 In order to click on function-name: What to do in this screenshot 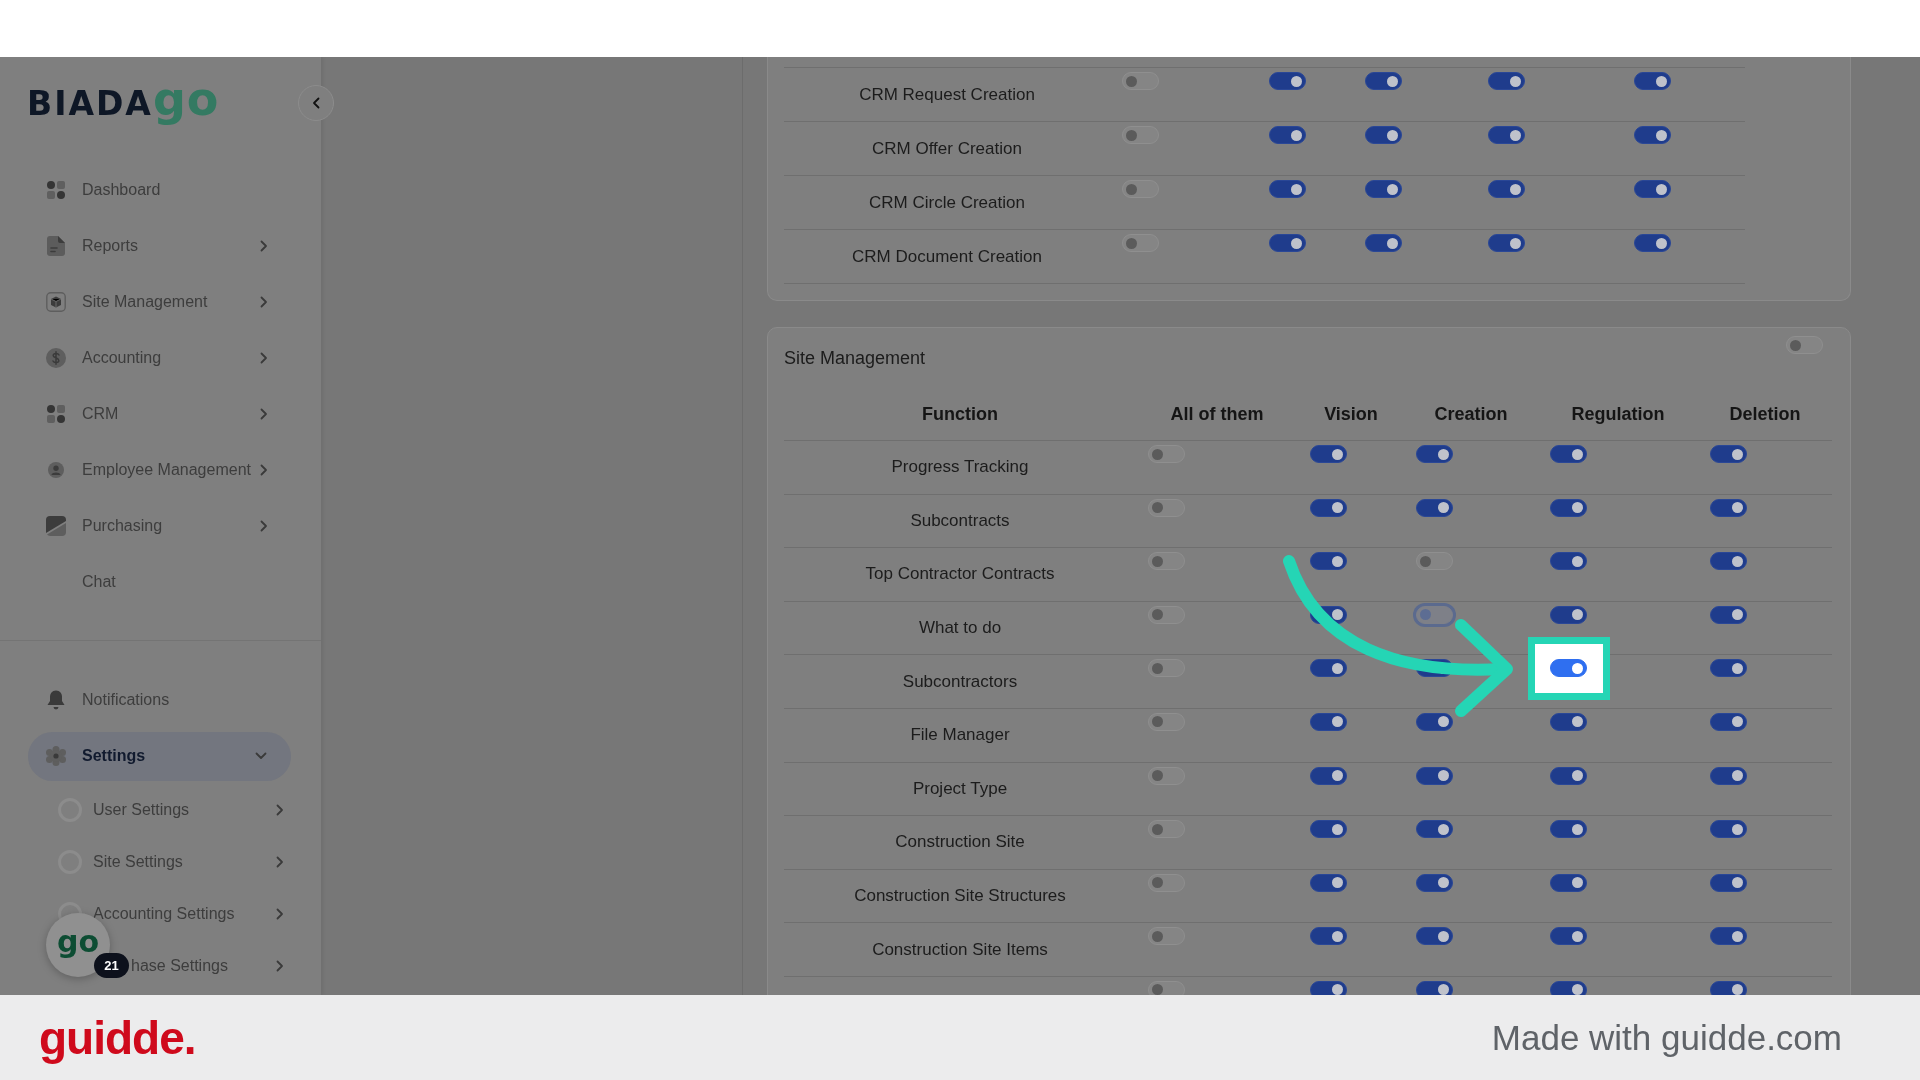, I will do `click(960, 628)`.